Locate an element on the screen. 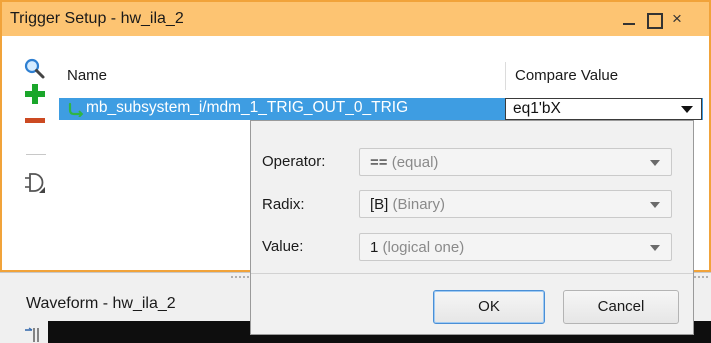 The height and width of the screenshot is (343, 711). value-value: 1 is located at coordinates (374, 247).